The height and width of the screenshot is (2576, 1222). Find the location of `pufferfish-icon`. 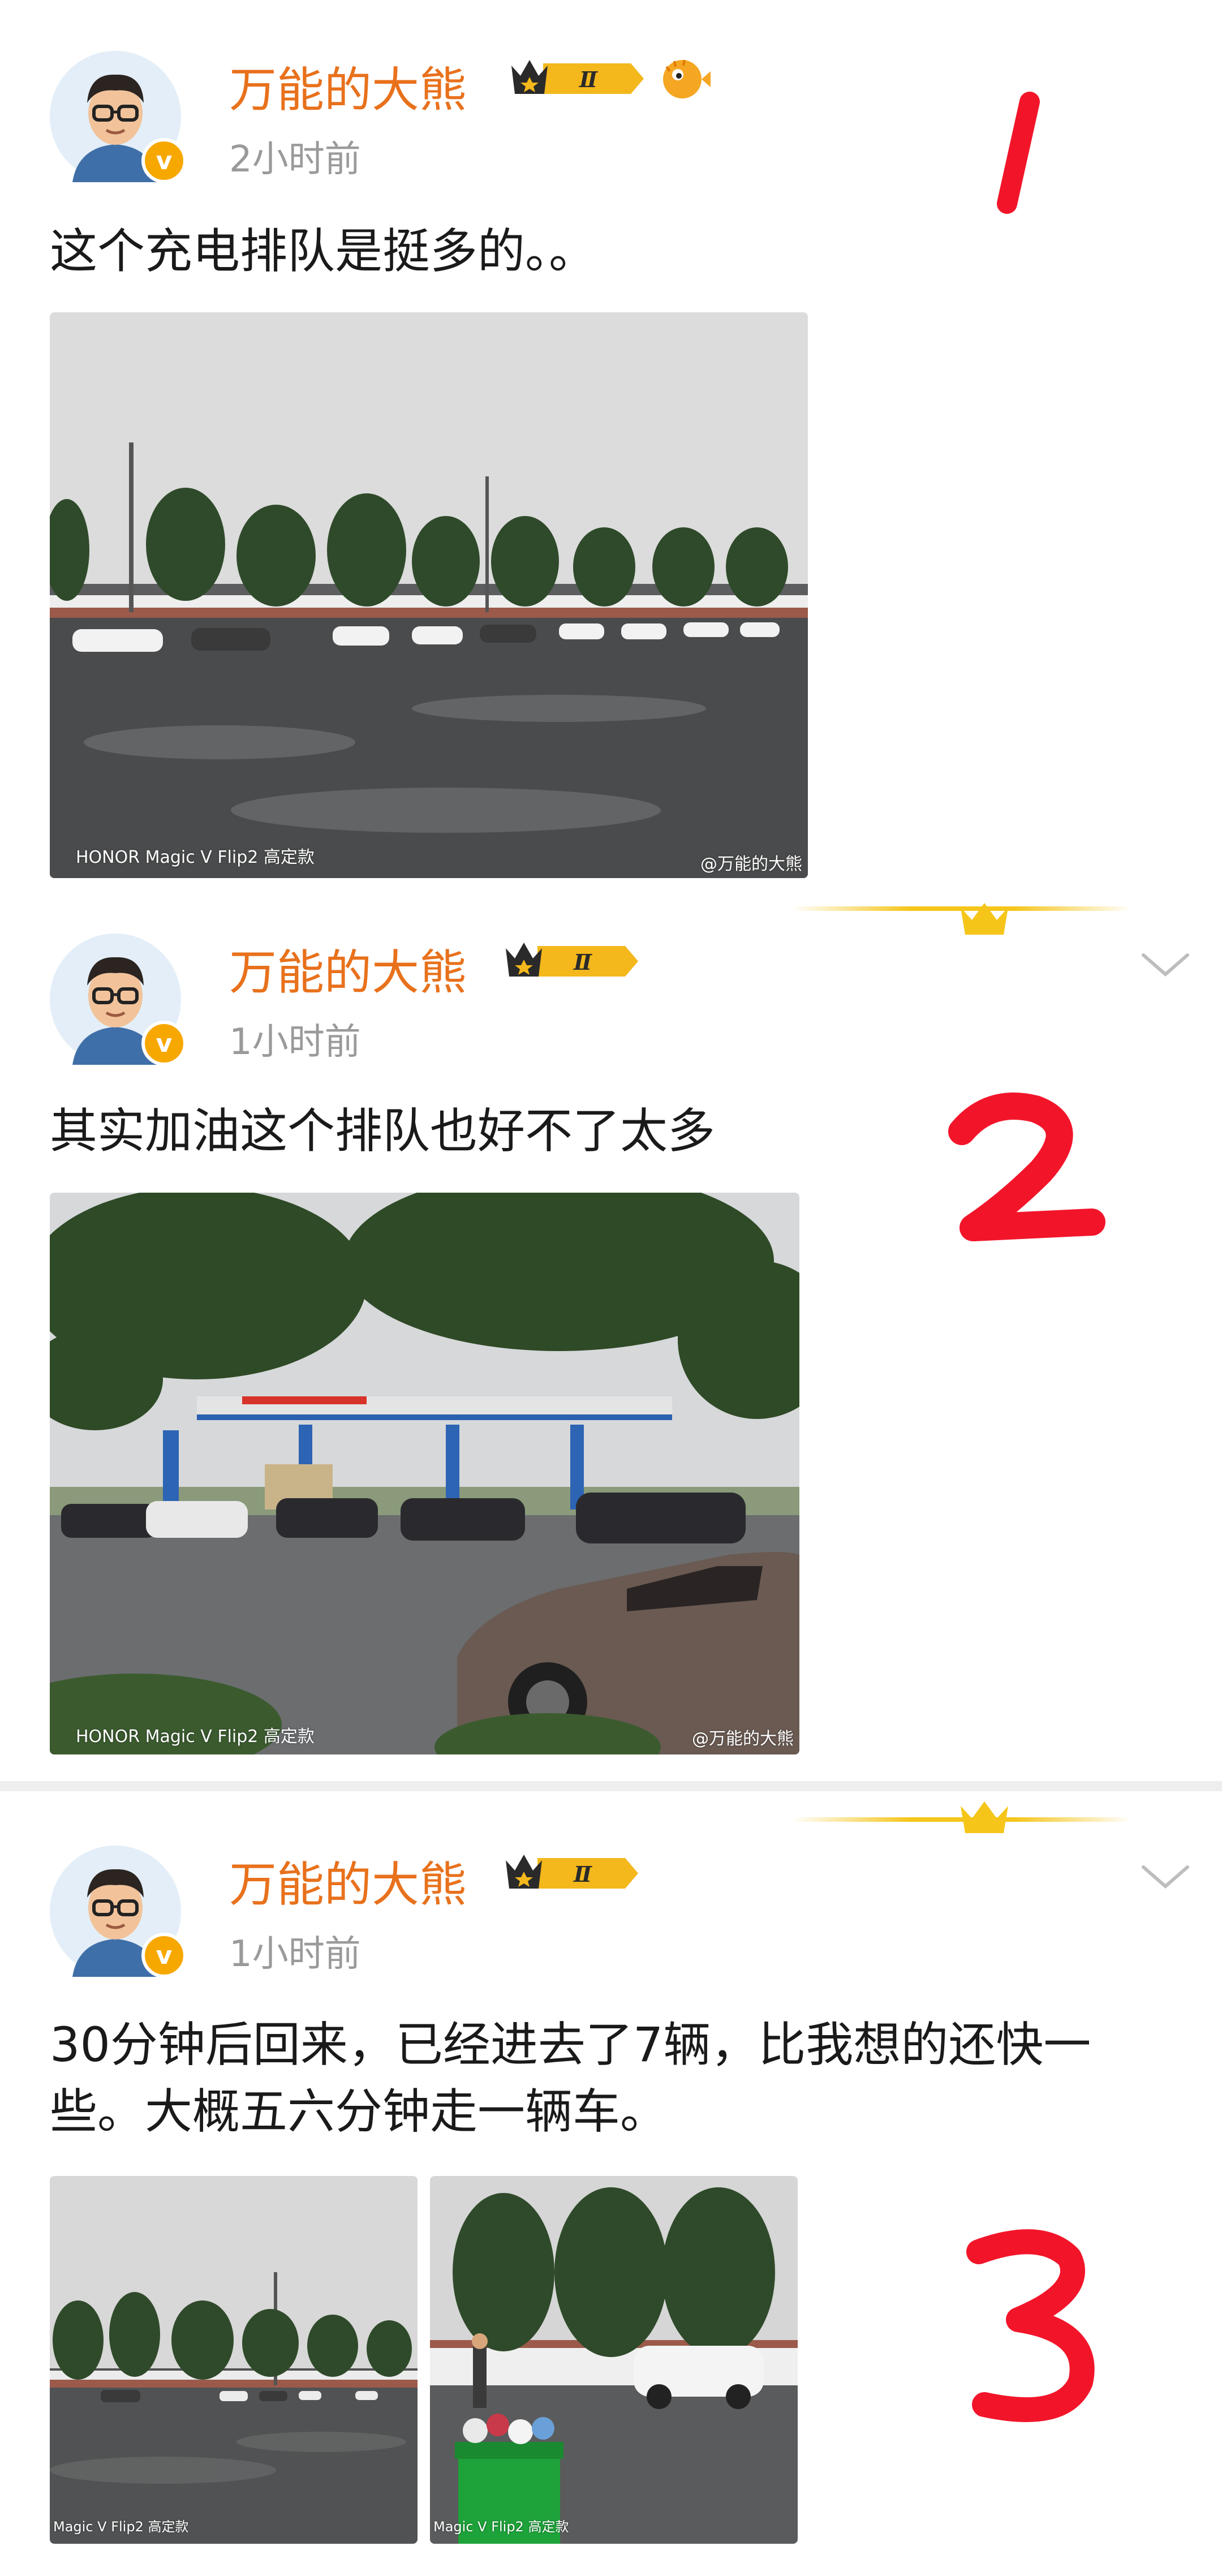

pufferfish-icon is located at coordinates (687, 78).